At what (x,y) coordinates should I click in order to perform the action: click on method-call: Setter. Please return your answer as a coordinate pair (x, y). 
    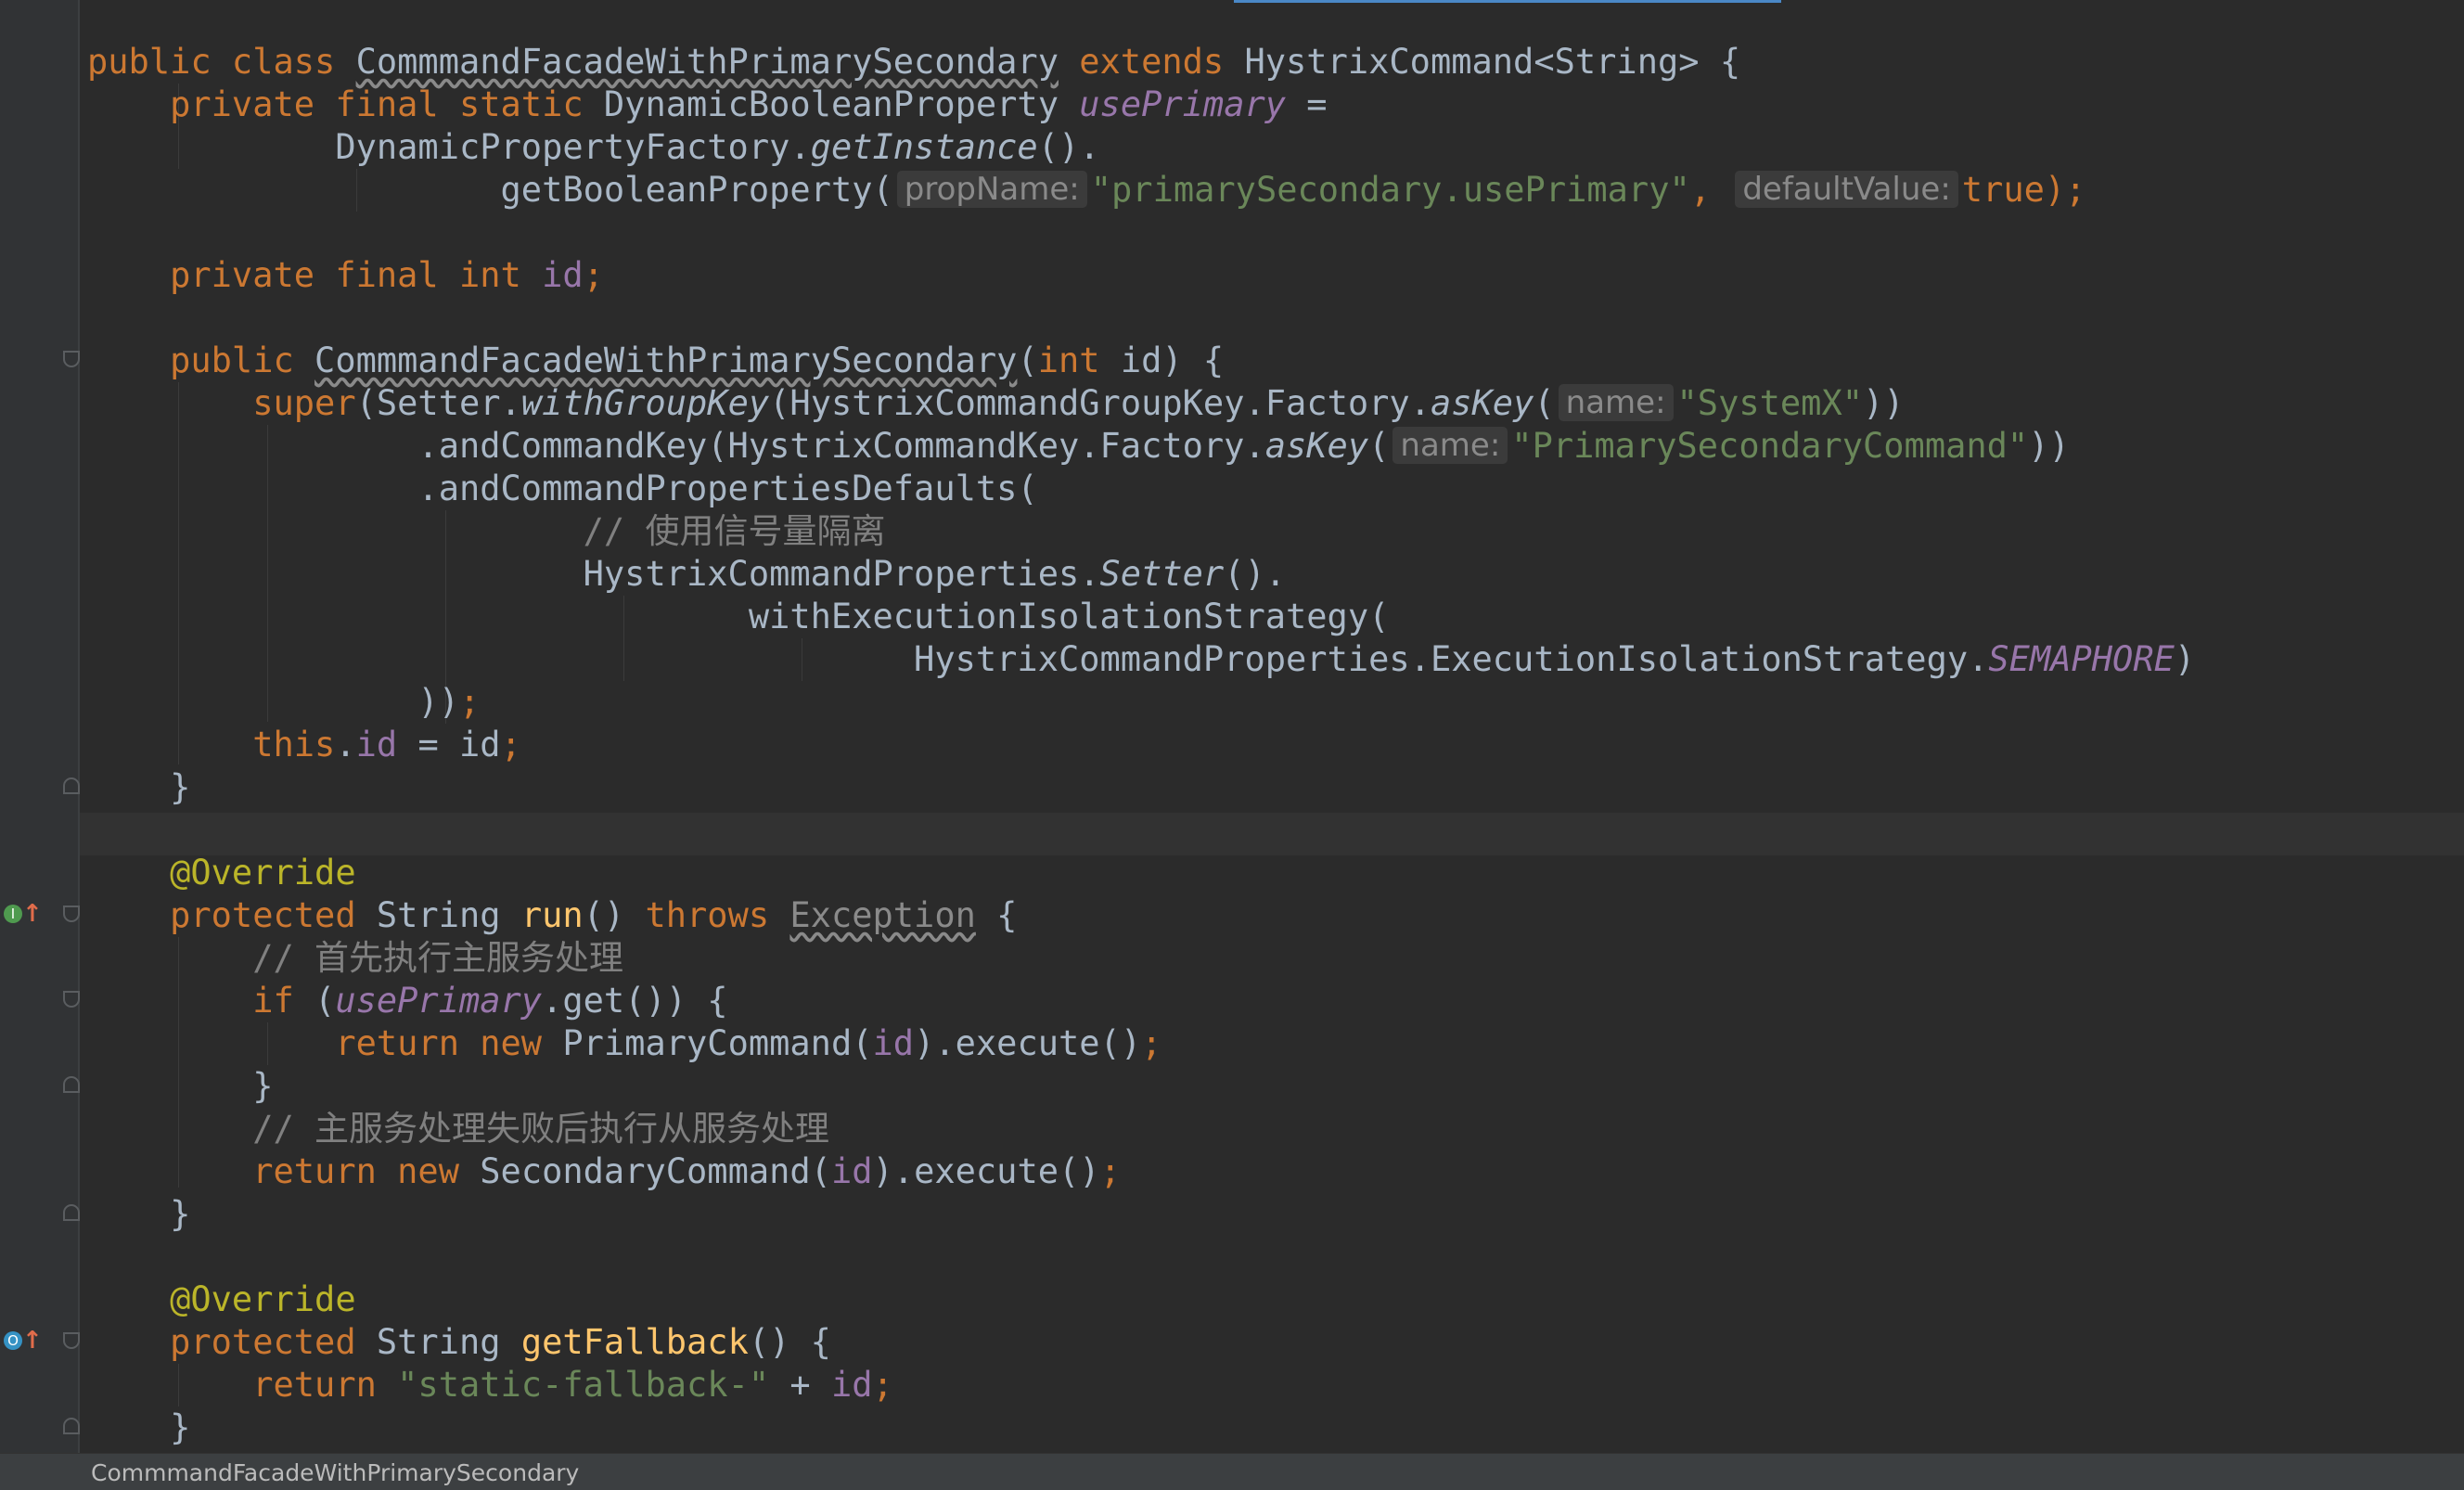
    Looking at the image, I should click on (1162, 574).